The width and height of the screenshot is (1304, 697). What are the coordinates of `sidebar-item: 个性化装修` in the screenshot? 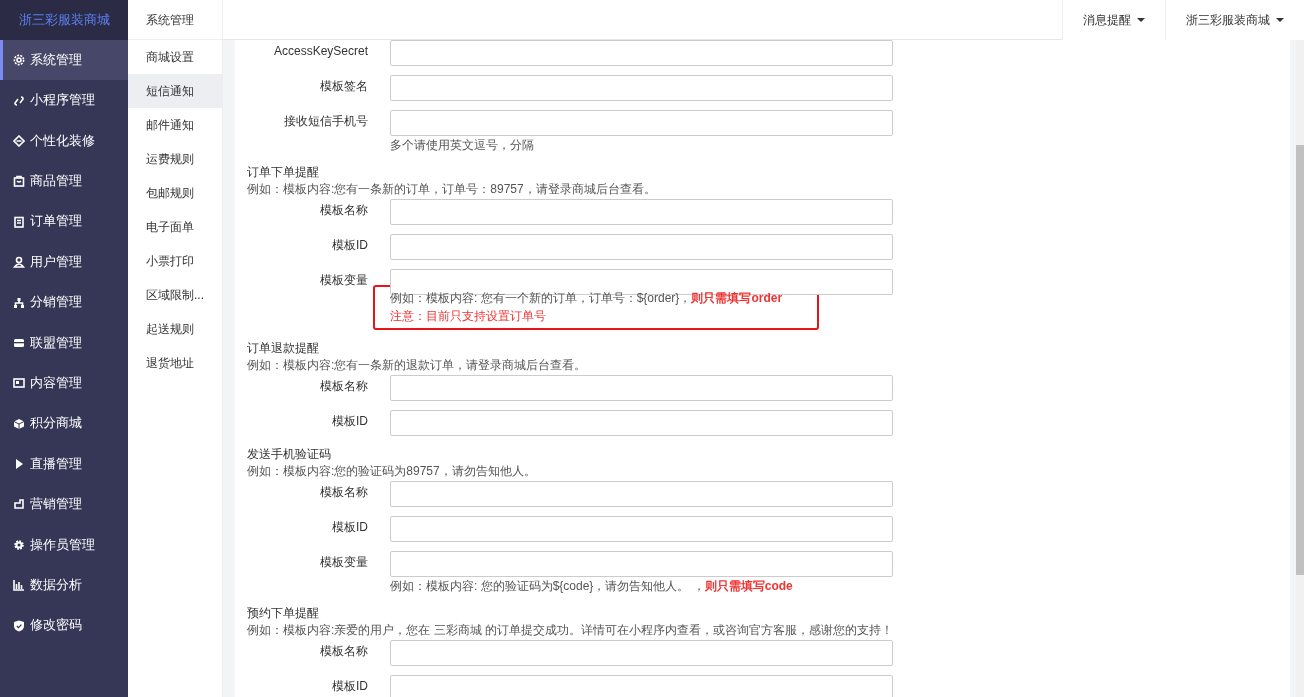 It's located at (64, 141).